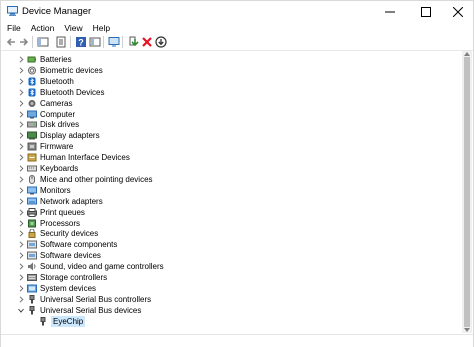 The image size is (474, 347). What do you see at coordinates (231, 233) in the screenshot?
I see `tree-node: Security devices` at bounding box center [231, 233].